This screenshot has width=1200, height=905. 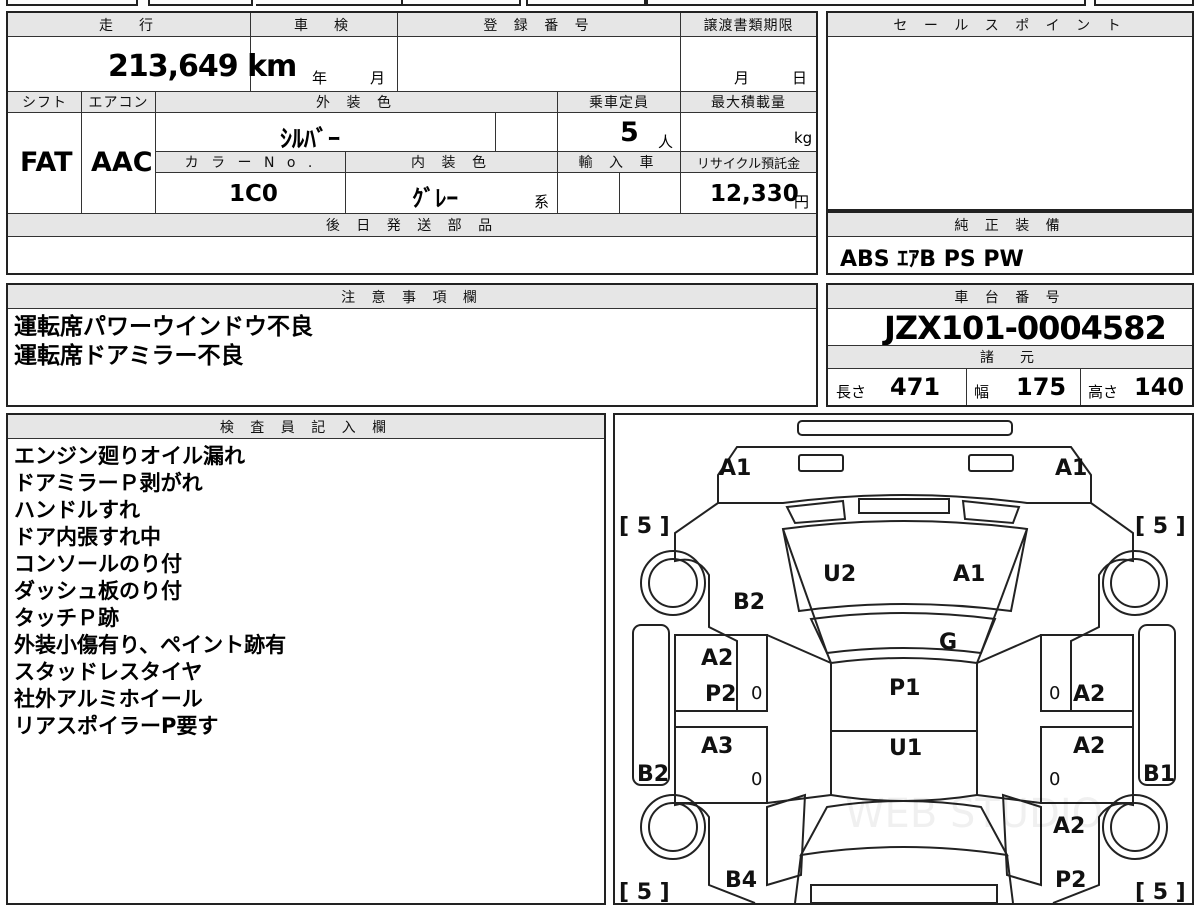 I want to click on label-quarter-left: B2, so click(x=653, y=774).